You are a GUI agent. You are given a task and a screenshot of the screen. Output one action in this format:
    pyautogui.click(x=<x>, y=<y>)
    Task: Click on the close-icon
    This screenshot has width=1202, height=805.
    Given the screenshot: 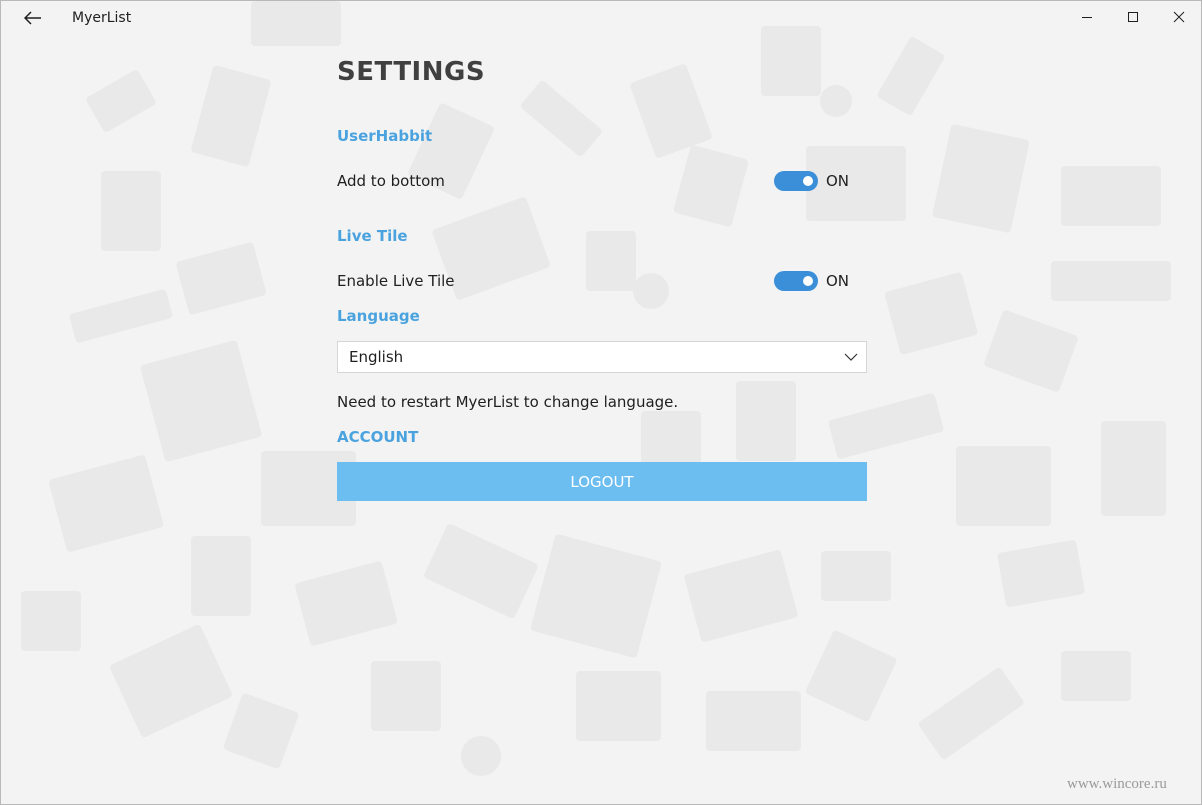 What is the action you would take?
    pyautogui.click(x=1179, y=17)
    